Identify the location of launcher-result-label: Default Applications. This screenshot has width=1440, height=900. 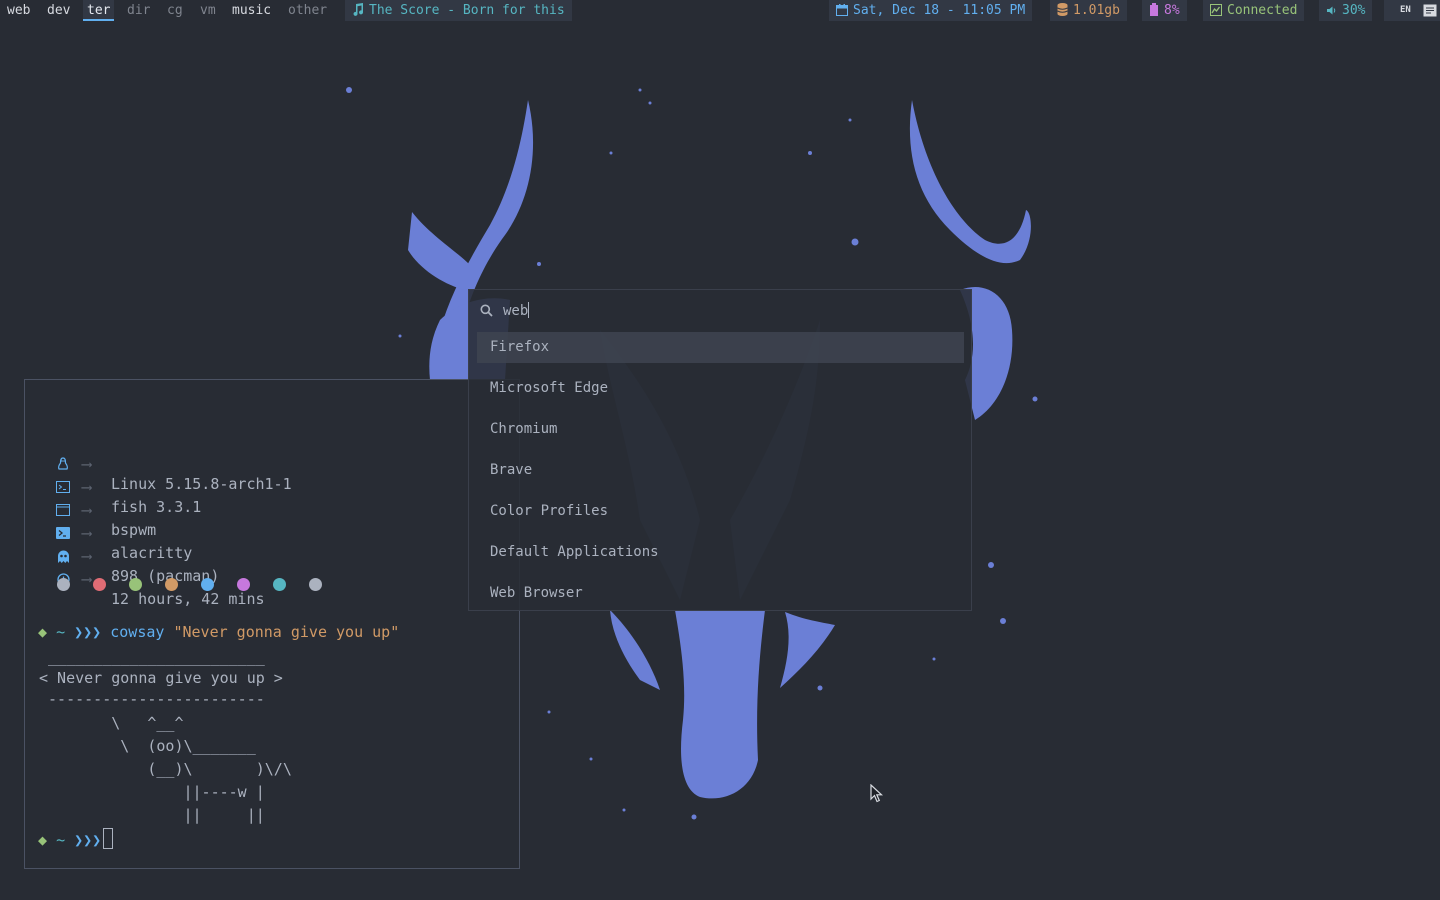
(574, 552).